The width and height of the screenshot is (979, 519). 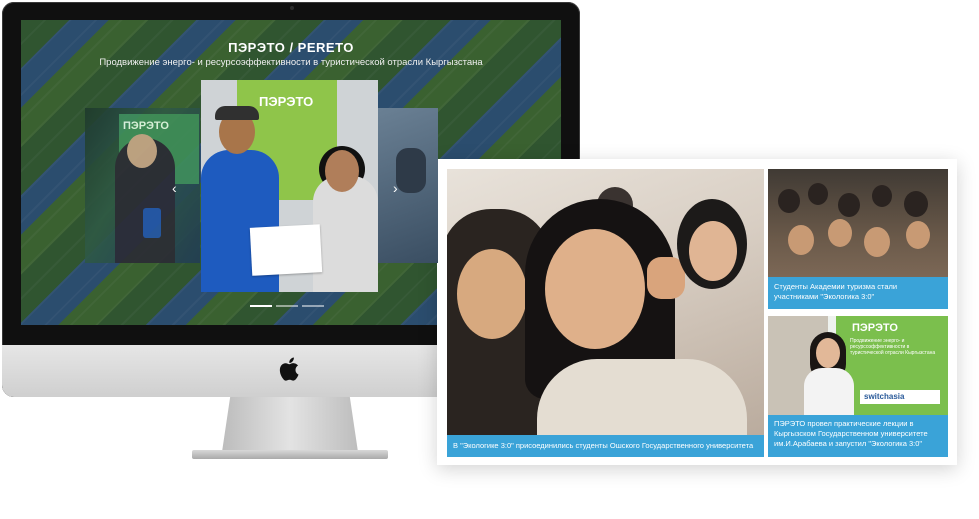 What do you see at coordinates (666, 278) in the screenshot?
I see `peace-sign-hand` at bounding box center [666, 278].